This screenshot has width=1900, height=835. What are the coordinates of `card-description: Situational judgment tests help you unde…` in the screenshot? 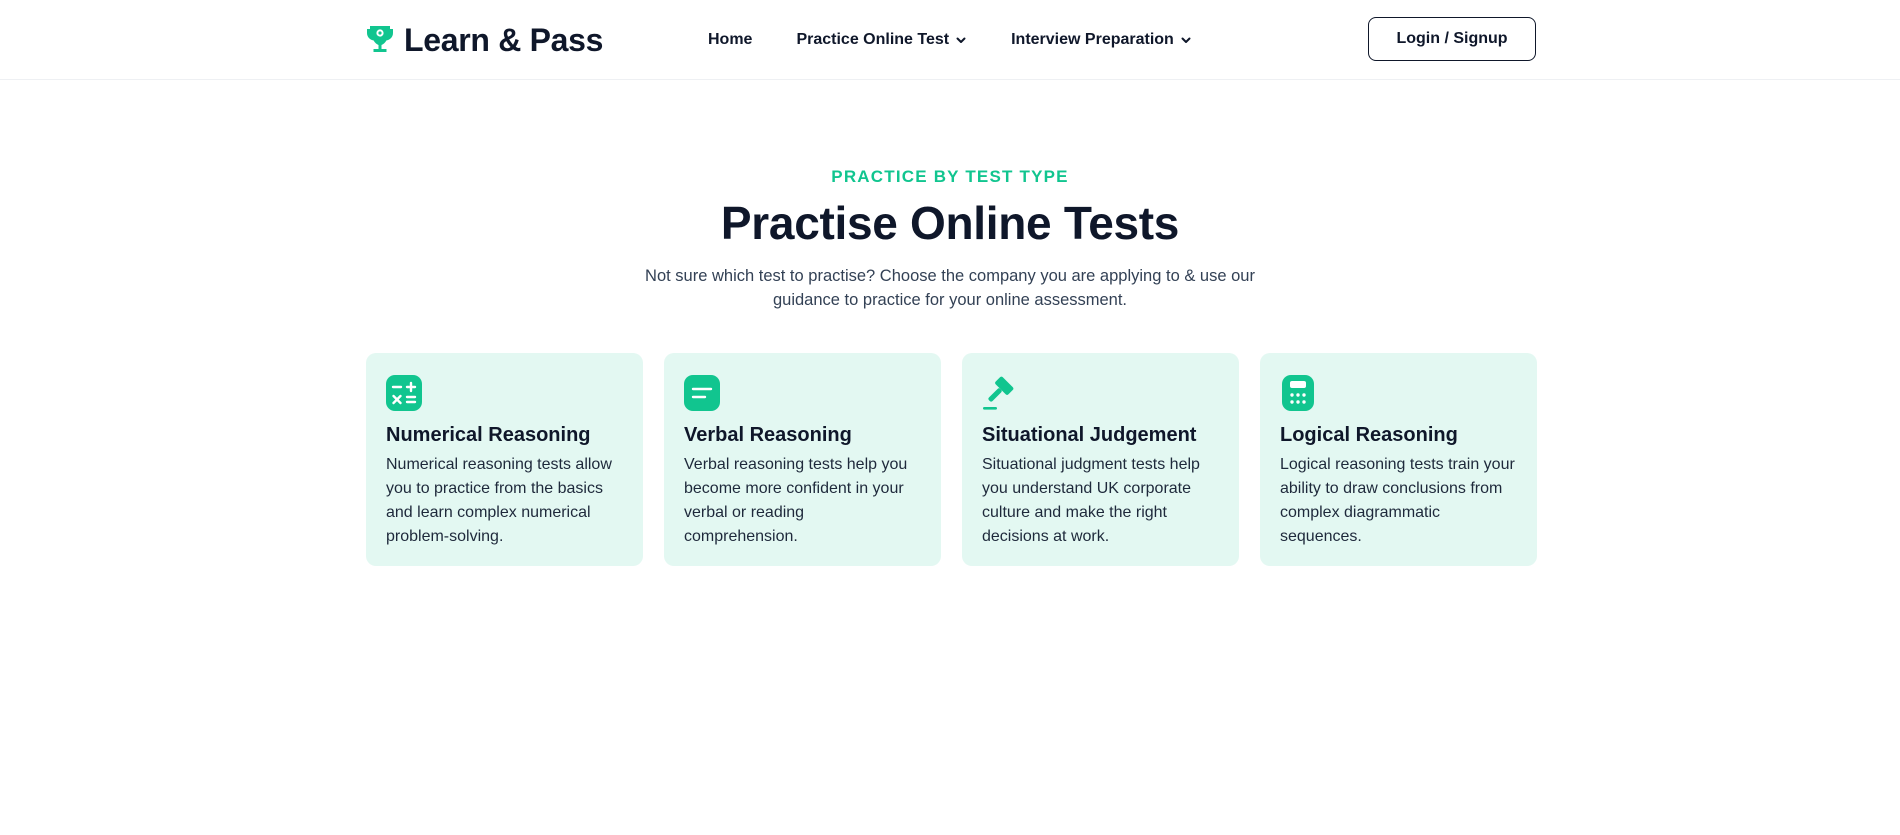 It's located at (1091, 500).